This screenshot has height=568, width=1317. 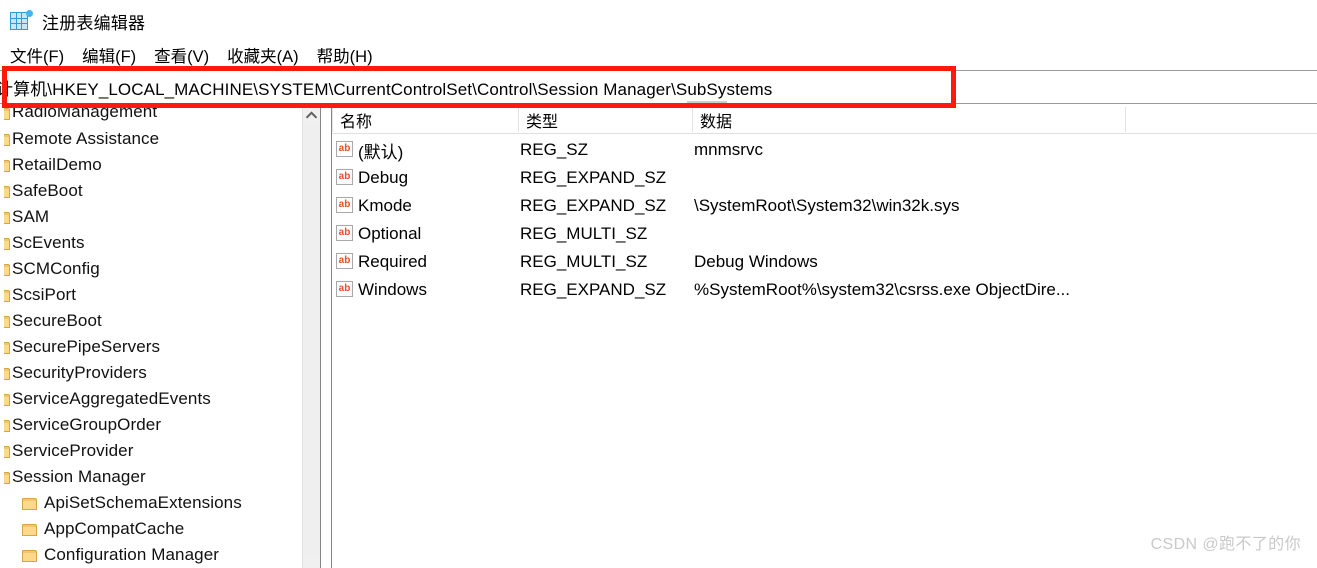 I want to click on column-header-name: 名称, so click(x=356, y=120).